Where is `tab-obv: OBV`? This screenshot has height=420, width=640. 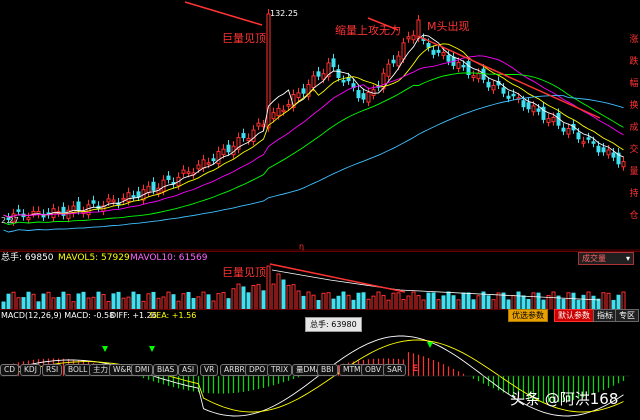 tab-obv: OBV is located at coordinates (373, 370).